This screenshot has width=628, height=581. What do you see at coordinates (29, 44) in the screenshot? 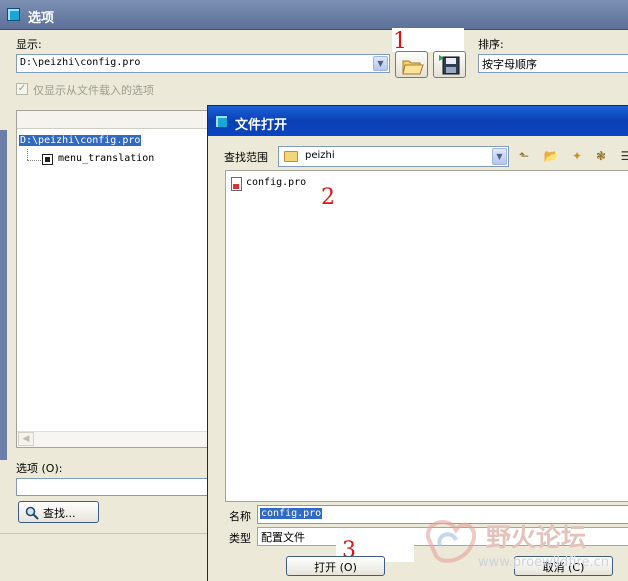
I see `display-label: 显示:` at bounding box center [29, 44].